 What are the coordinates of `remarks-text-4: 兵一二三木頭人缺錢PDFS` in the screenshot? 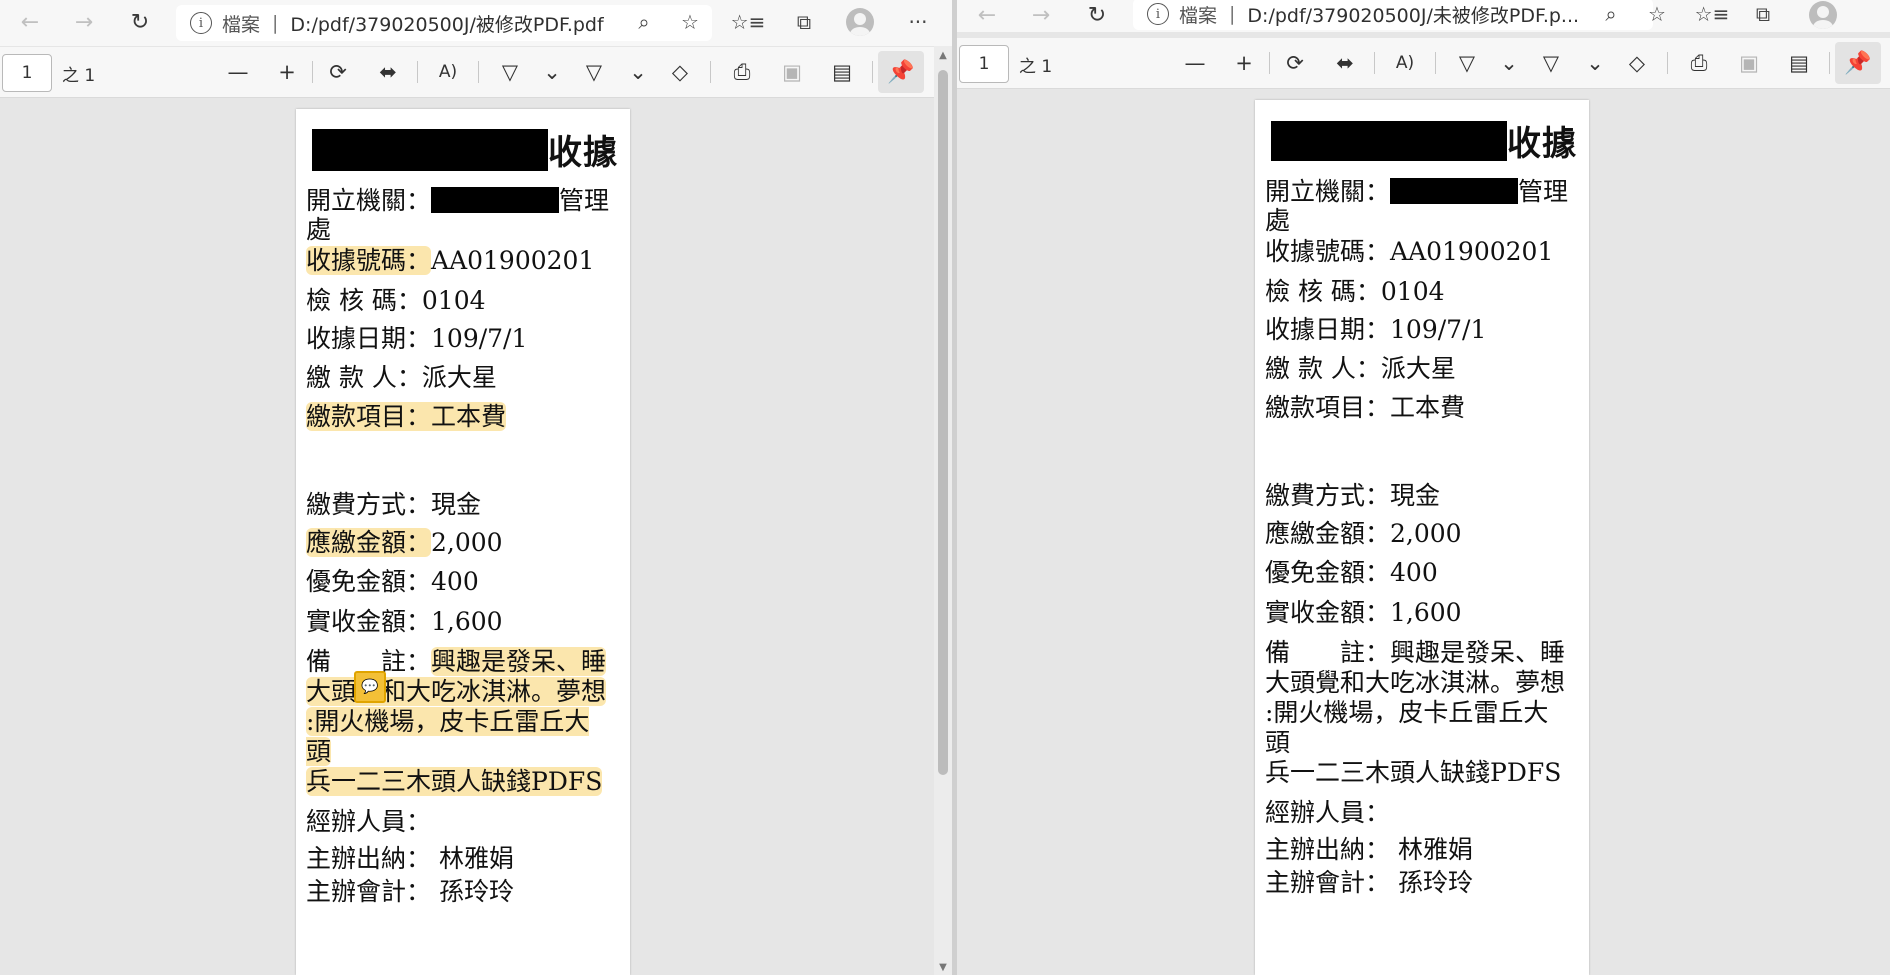 It's located at (454, 781).